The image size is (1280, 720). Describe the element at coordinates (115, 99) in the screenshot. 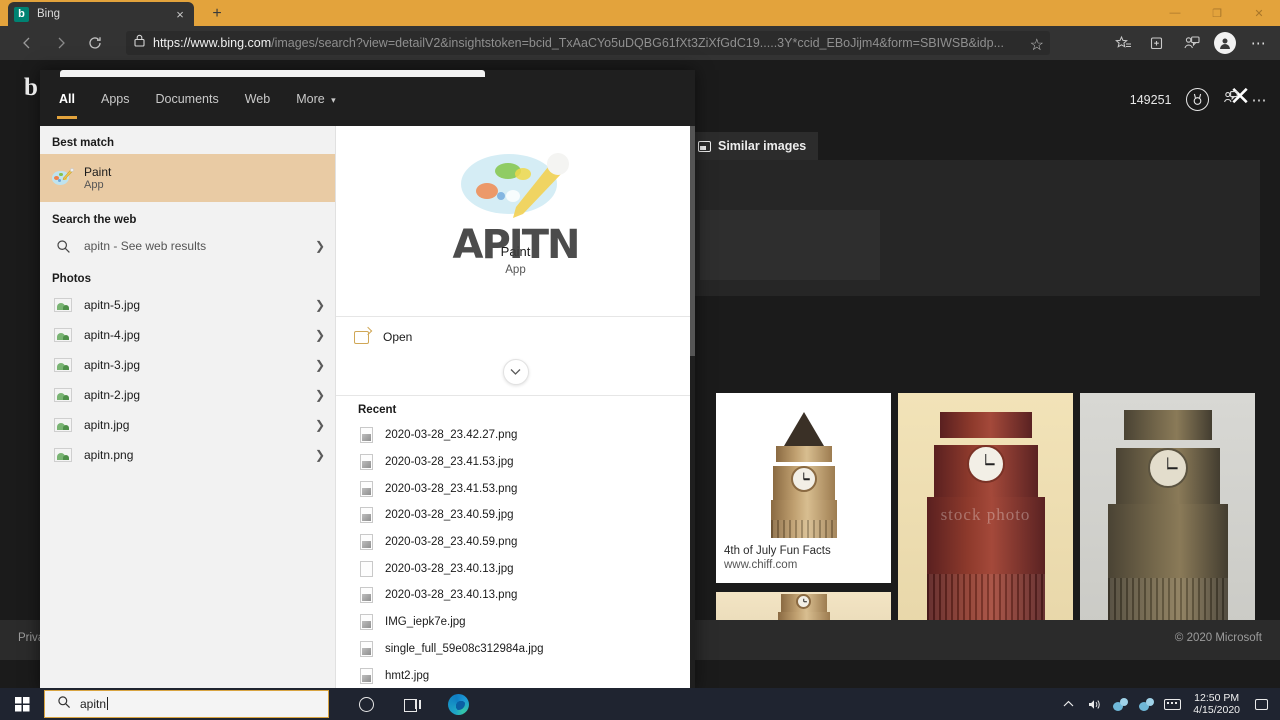

I see `tab-apps: Apps` at that location.